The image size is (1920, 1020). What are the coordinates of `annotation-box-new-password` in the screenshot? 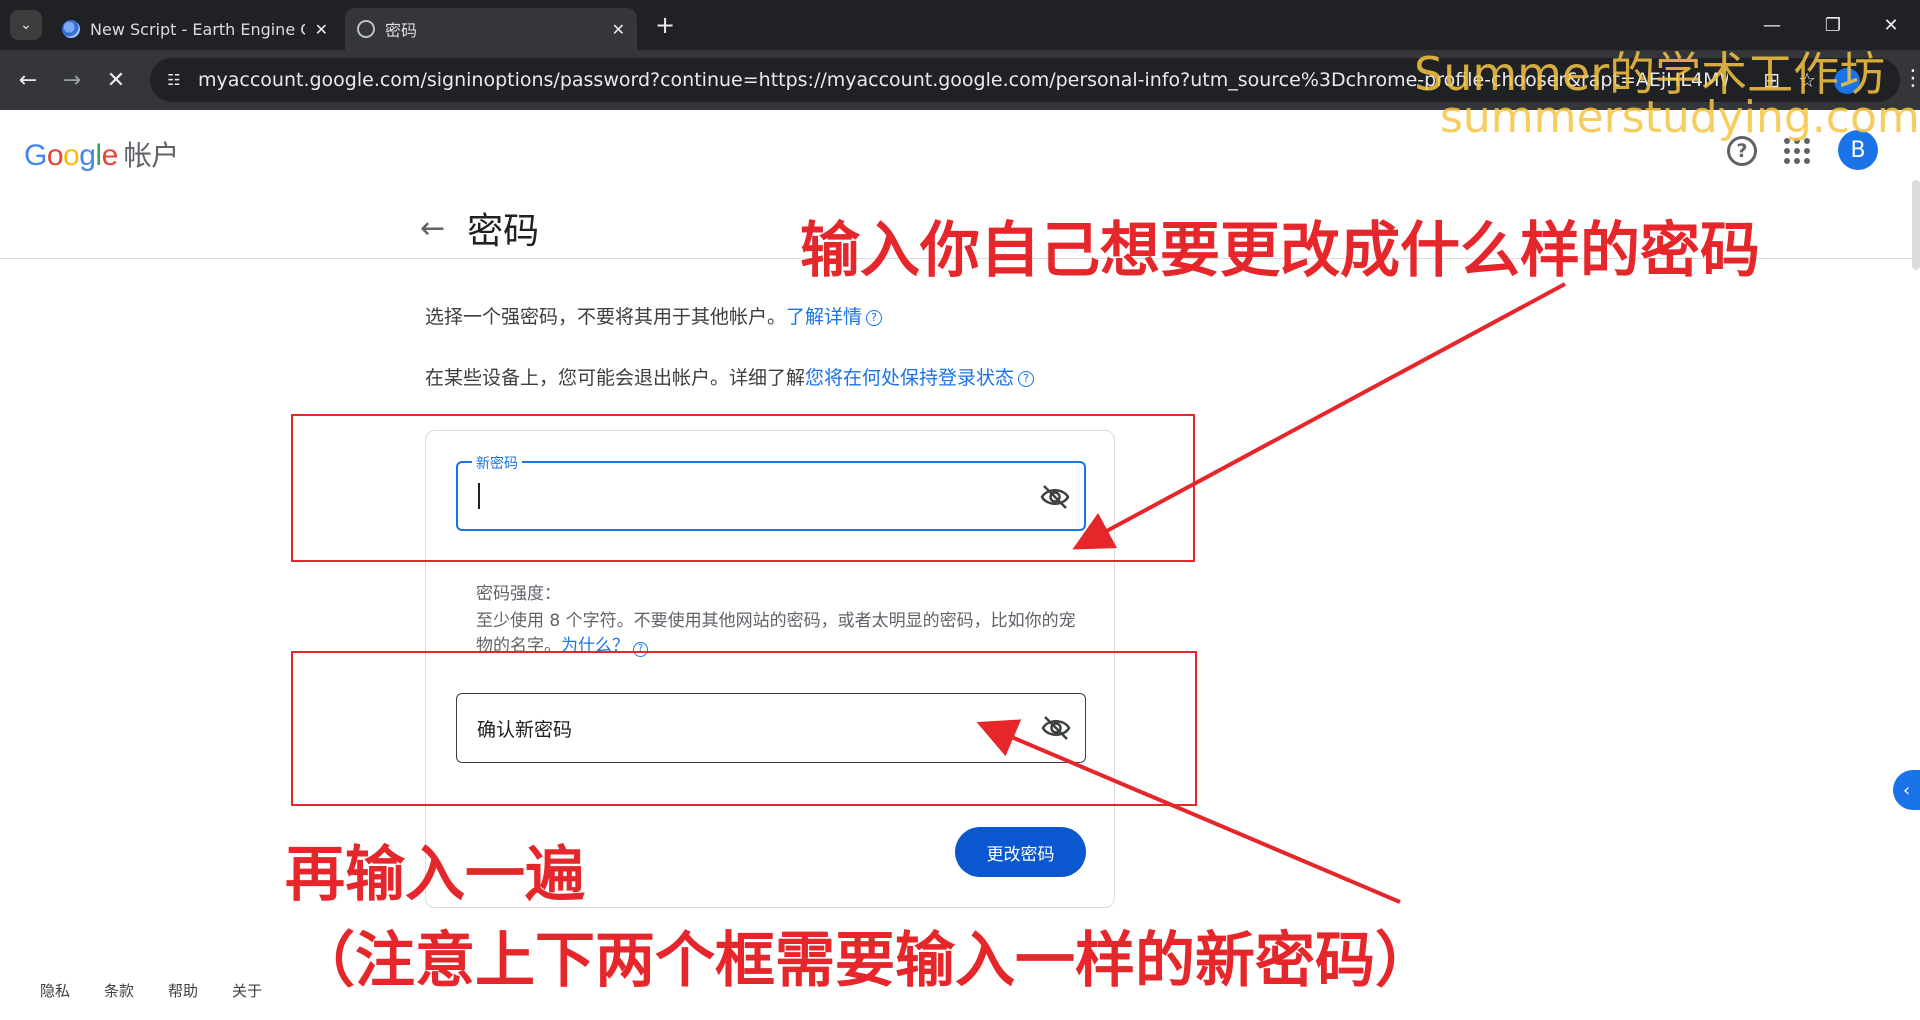 It's located at (743, 488).